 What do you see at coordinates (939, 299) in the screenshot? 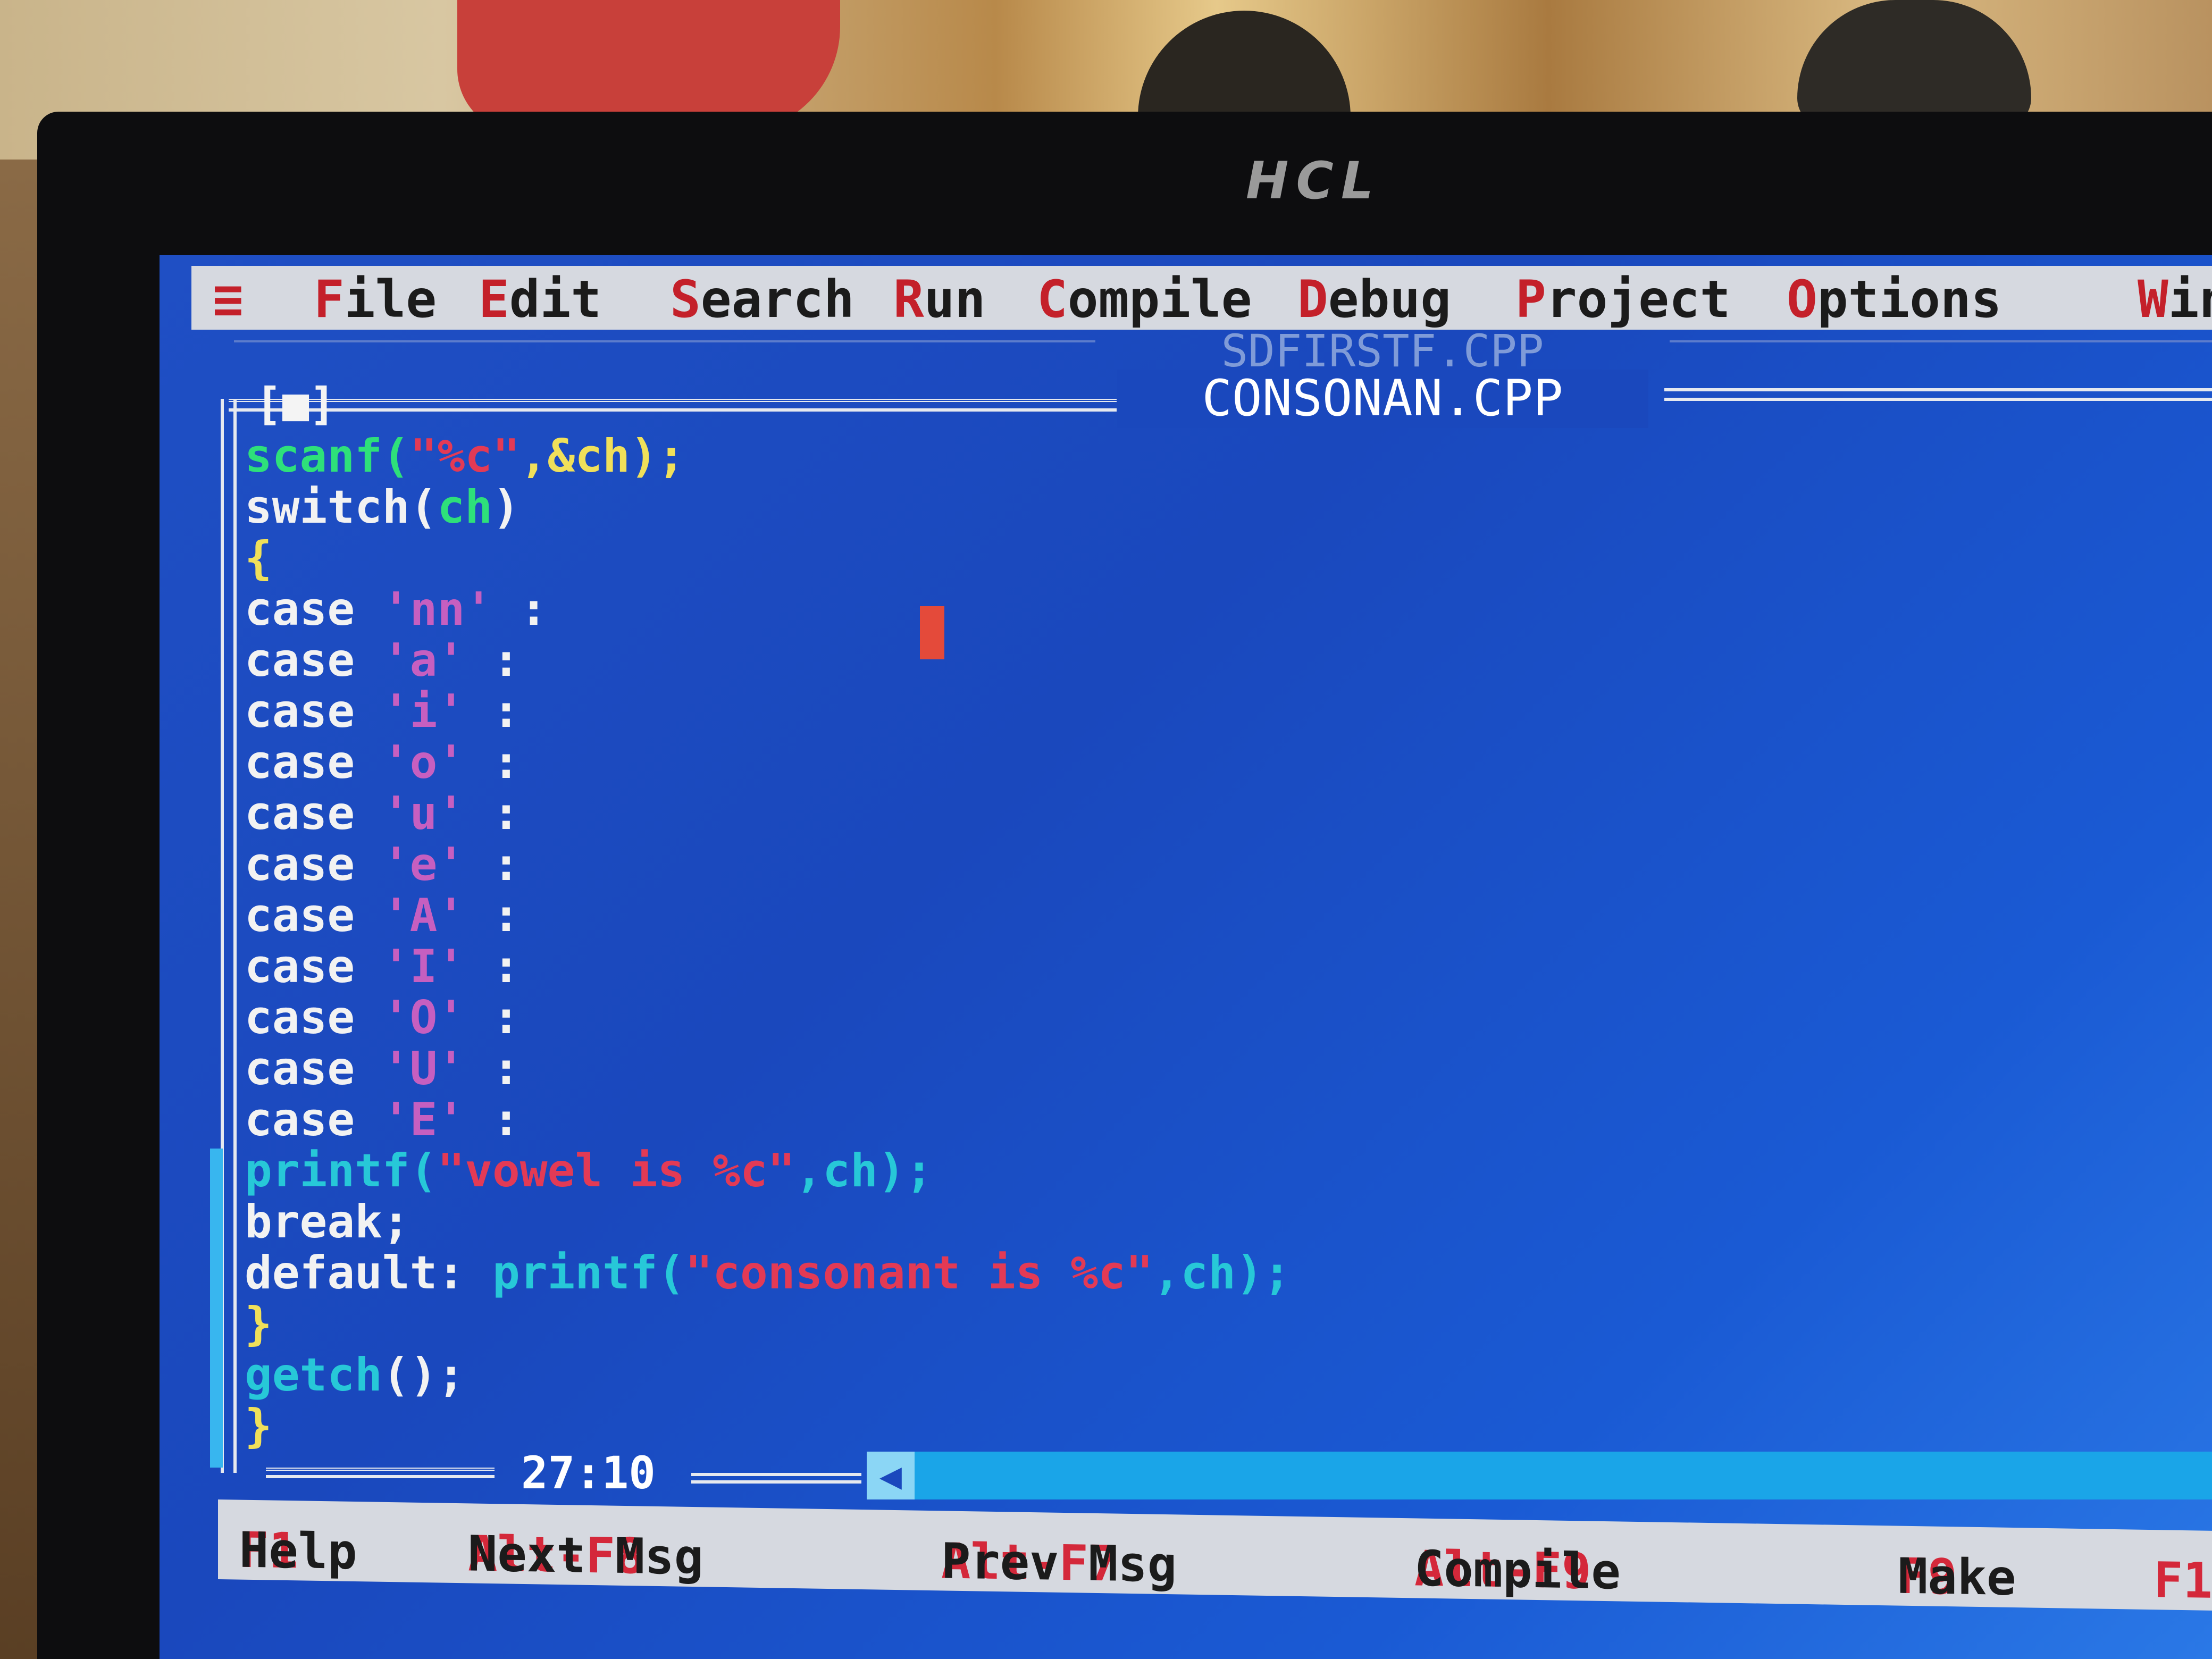
I see `menu-run: Run` at bounding box center [939, 299].